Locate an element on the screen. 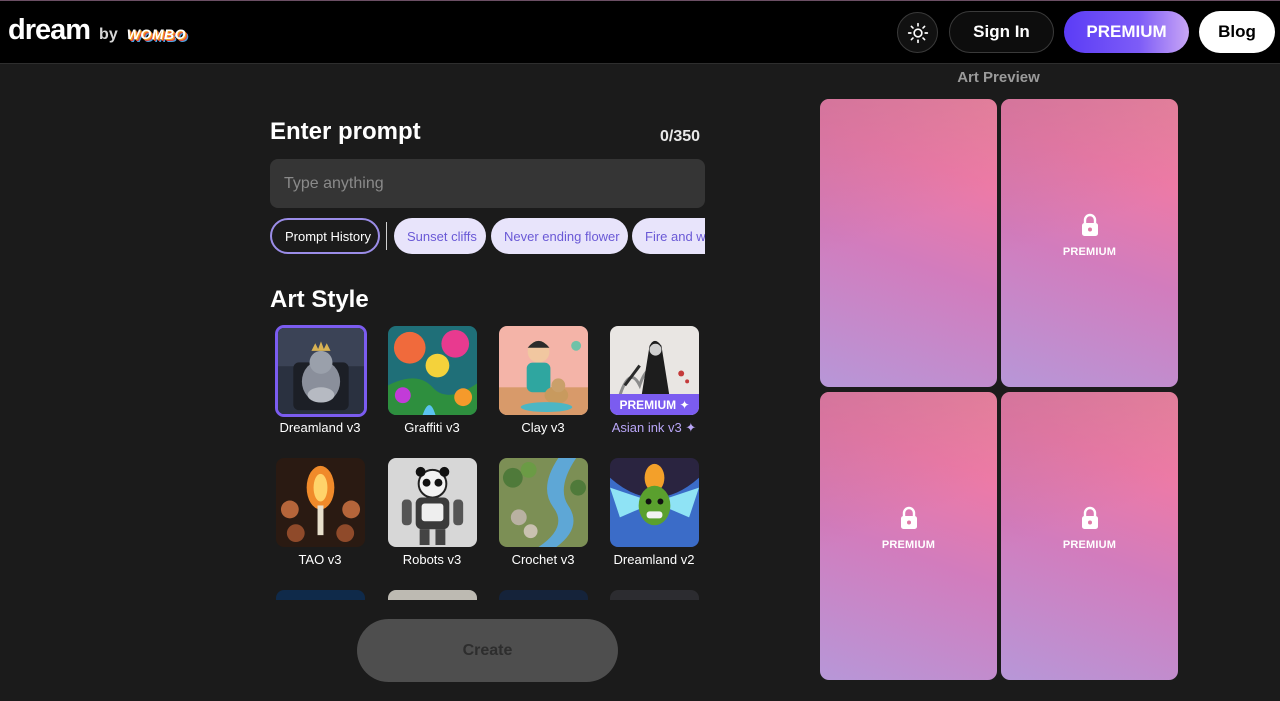 The image size is (1280, 701). style-label: Robots v3 is located at coordinates (432, 559).